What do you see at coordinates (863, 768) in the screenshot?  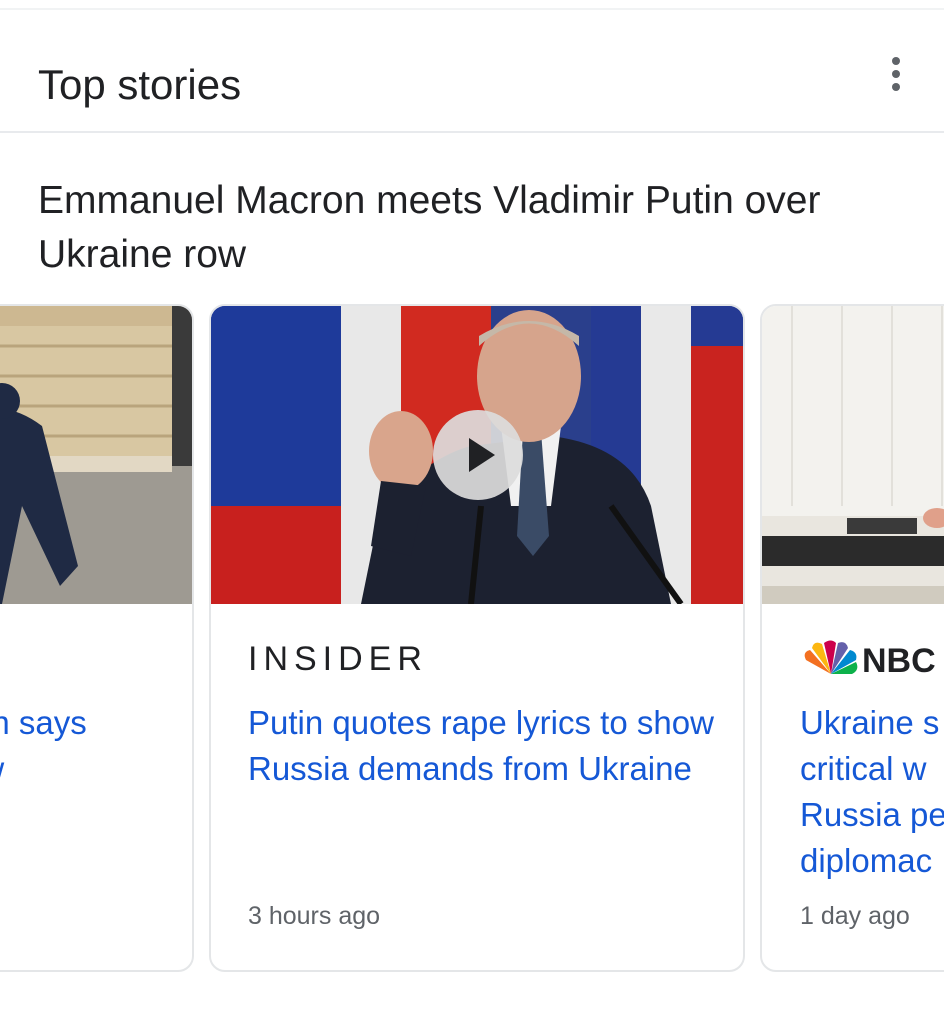 I see `story-headline-3-line2: critical w` at bounding box center [863, 768].